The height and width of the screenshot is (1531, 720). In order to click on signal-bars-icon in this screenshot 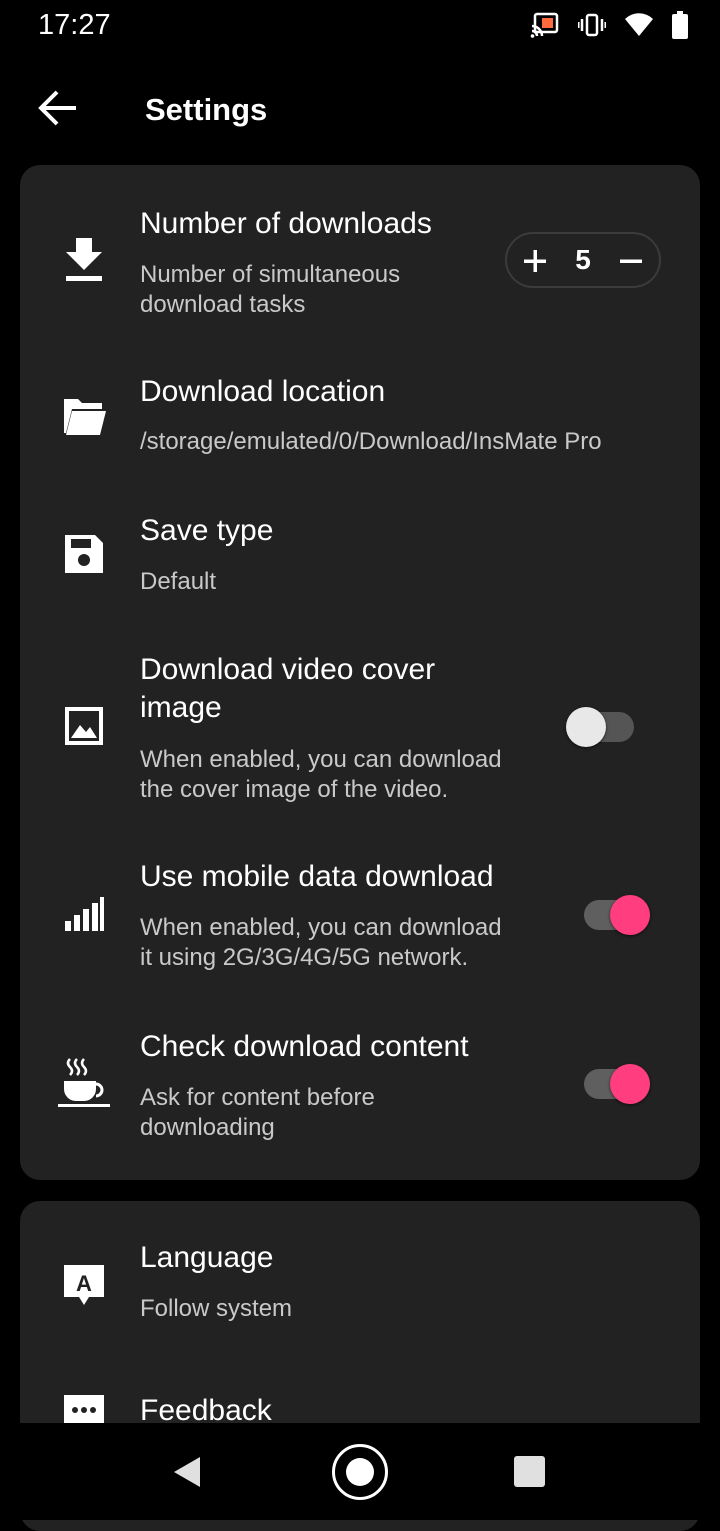, I will do `click(84, 914)`.